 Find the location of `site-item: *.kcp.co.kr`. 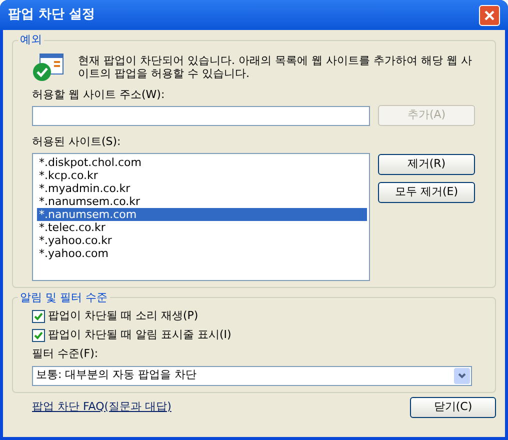

site-item: *.kcp.co.kr is located at coordinates (202, 175).